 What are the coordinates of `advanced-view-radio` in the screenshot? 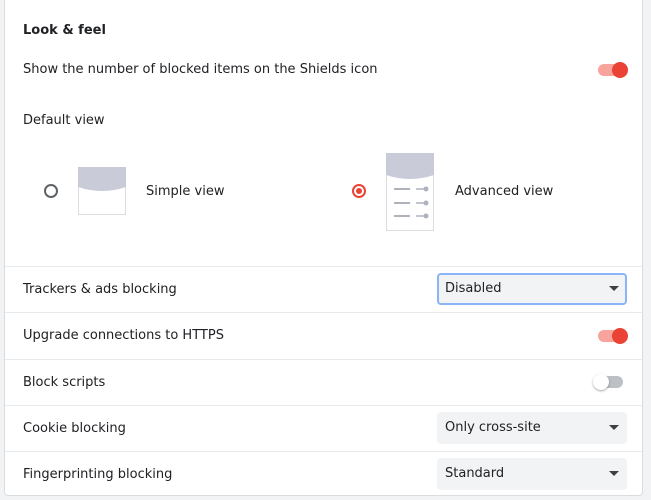 It's located at (359, 191).